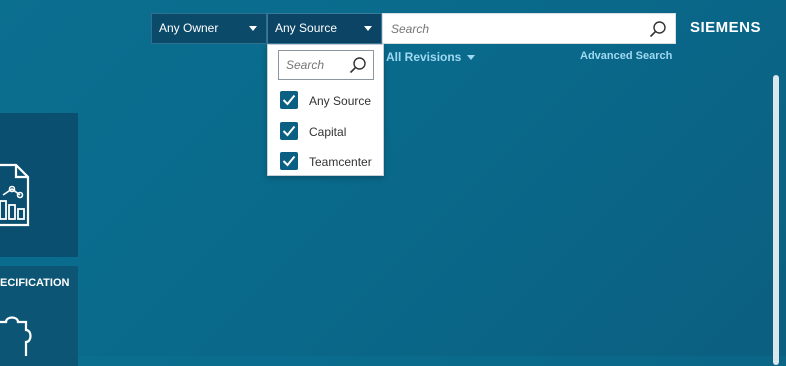 The height and width of the screenshot is (366, 786). I want to click on source-filter-dropdown: Any Source, so click(324, 28).